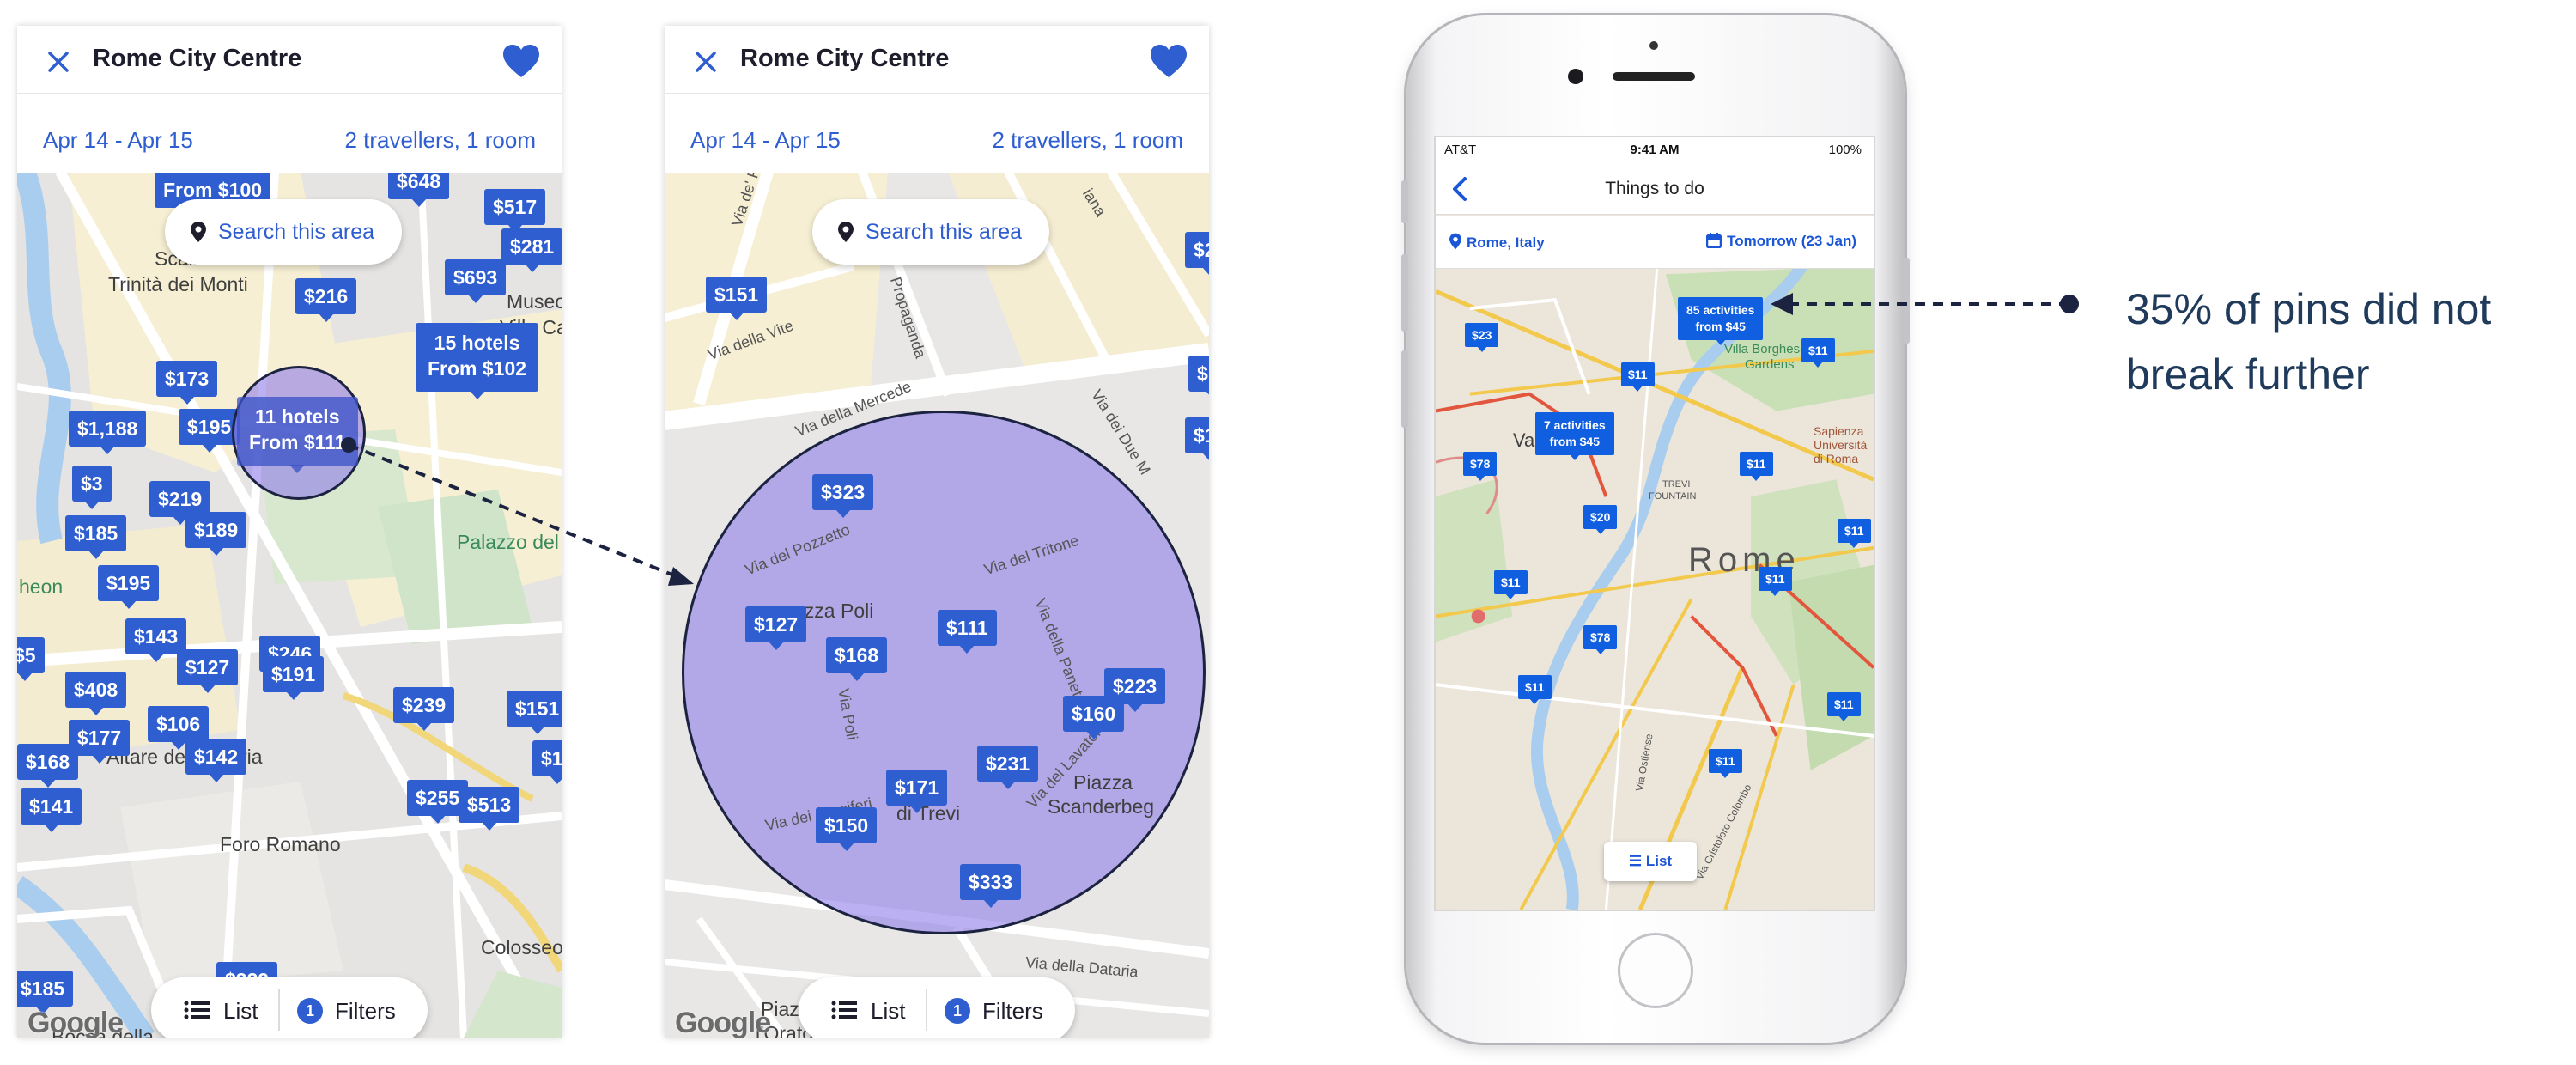 The height and width of the screenshot is (1065, 2576). I want to click on price-pin: $239, so click(424, 709).